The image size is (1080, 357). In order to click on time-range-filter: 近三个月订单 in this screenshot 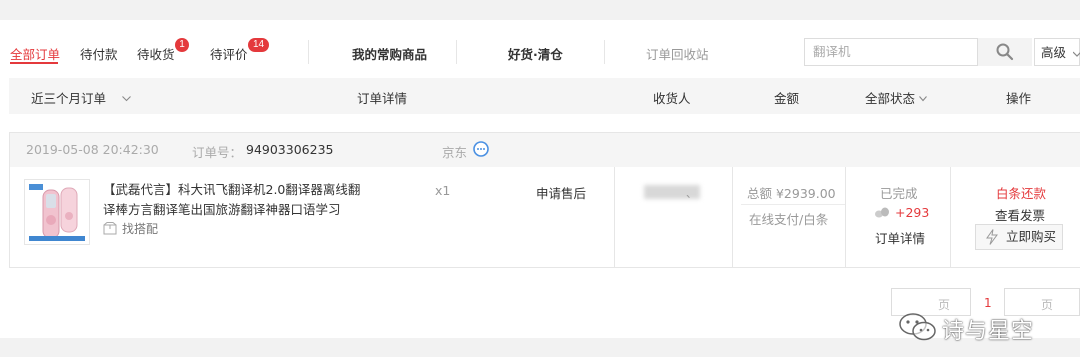, I will do `click(81, 97)`.